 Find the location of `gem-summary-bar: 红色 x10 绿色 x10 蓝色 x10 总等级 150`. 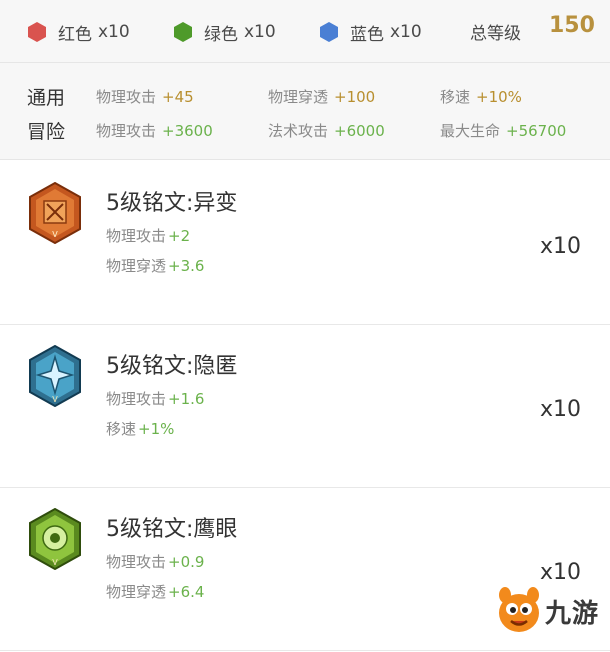

gem-summary-bar: 红色 x10 绿色 x10 蓝色 x10 总等级 150 is located at coordinates (305, 31).